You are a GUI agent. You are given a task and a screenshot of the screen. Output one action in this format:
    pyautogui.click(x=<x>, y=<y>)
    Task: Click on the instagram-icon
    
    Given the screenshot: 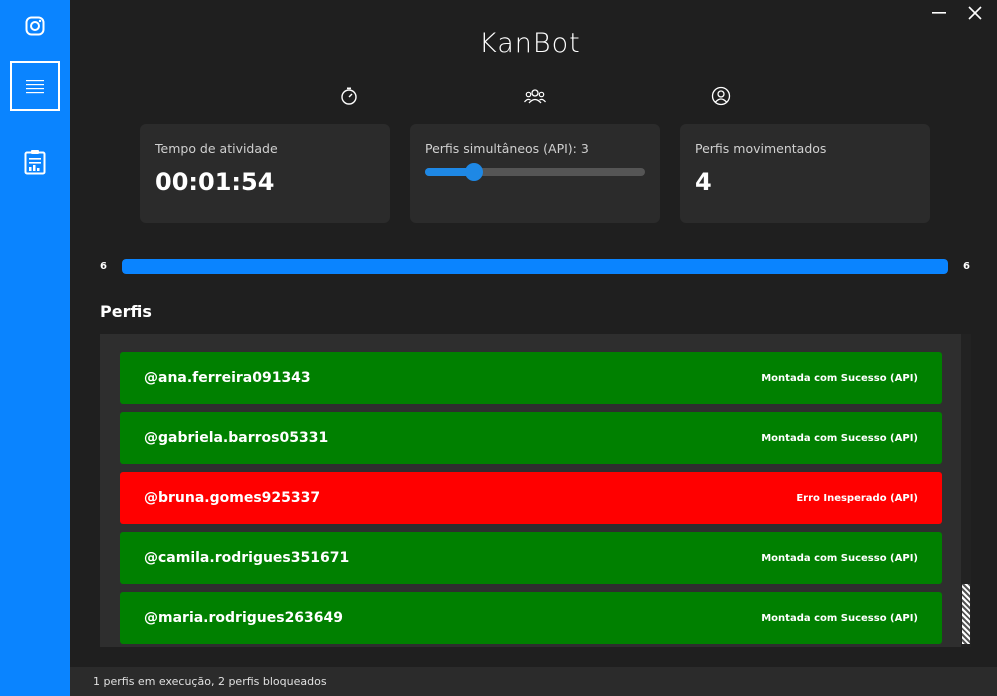 What is the action you would take?
    pyautogui.click(x=35, y=26)
    